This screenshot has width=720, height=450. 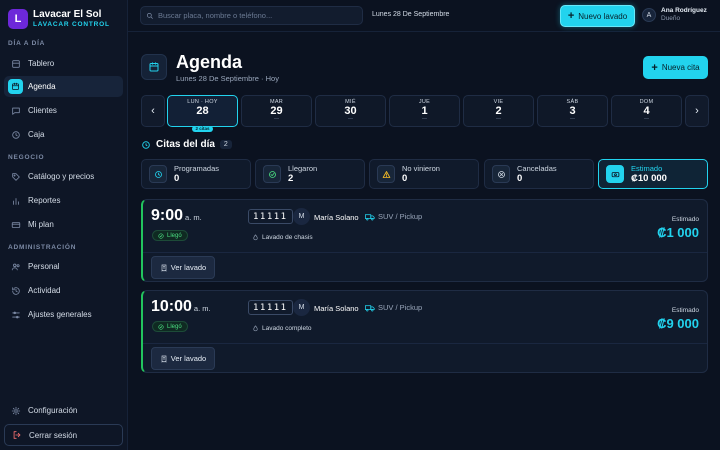 What do you see at coordinates (16, 201) in the screenshot?
I see `chart-icon` at bounding box center [16, 201].